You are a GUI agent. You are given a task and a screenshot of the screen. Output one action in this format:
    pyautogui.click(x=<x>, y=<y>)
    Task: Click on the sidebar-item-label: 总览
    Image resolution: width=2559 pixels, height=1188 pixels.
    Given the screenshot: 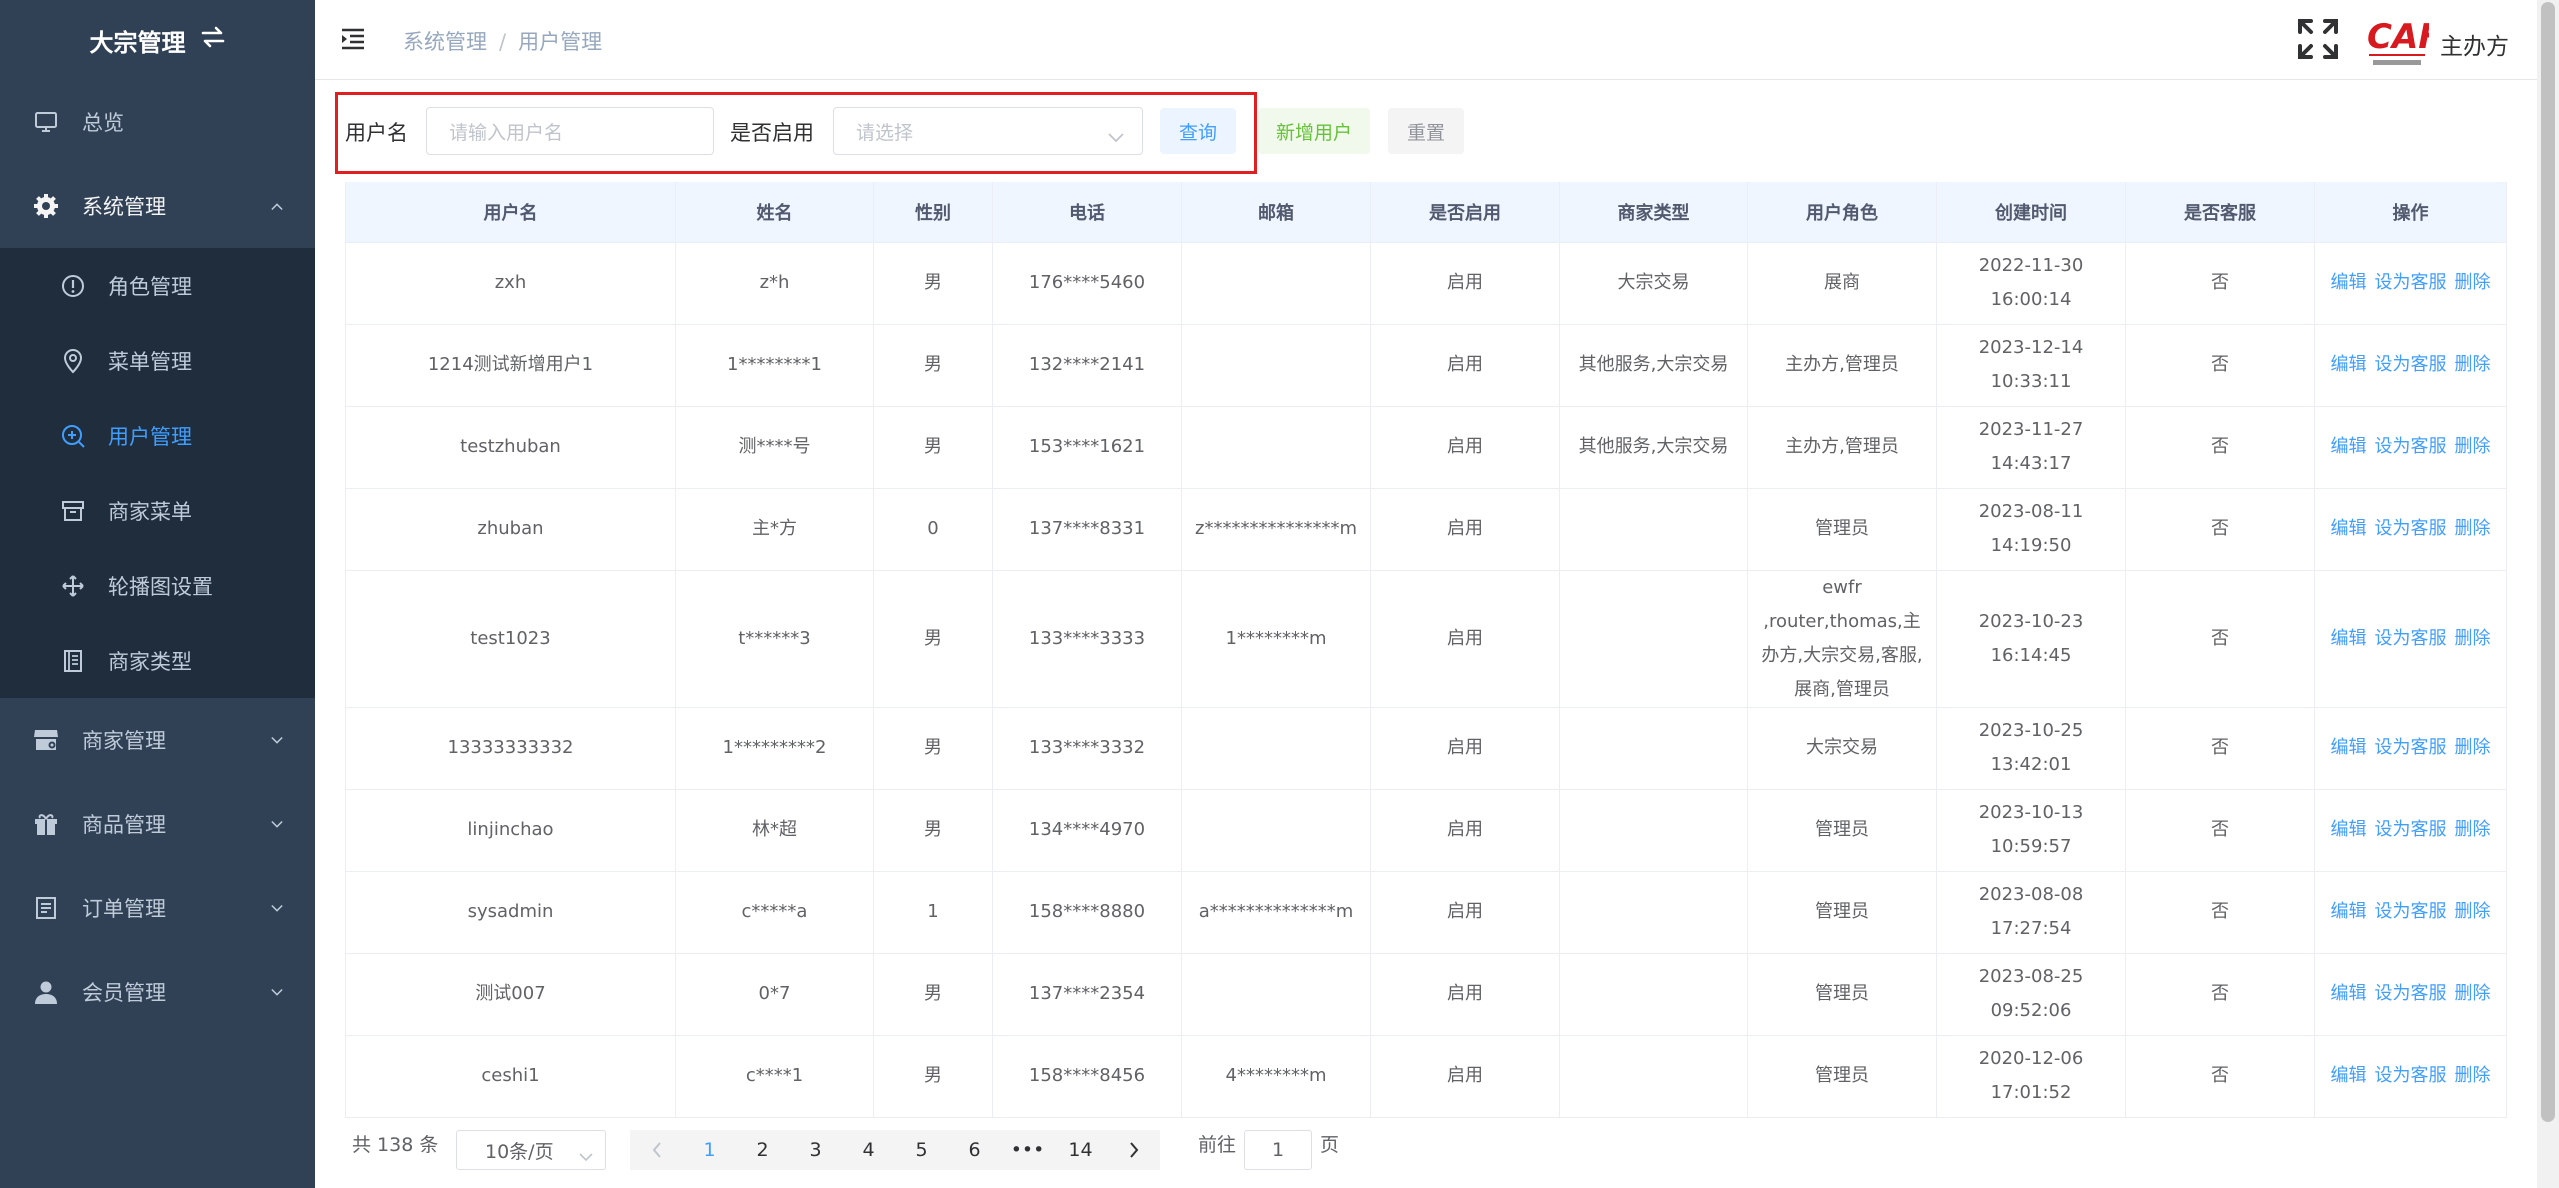 What is the action you would take?
    pyautogui.click(x=103, y=123)
    